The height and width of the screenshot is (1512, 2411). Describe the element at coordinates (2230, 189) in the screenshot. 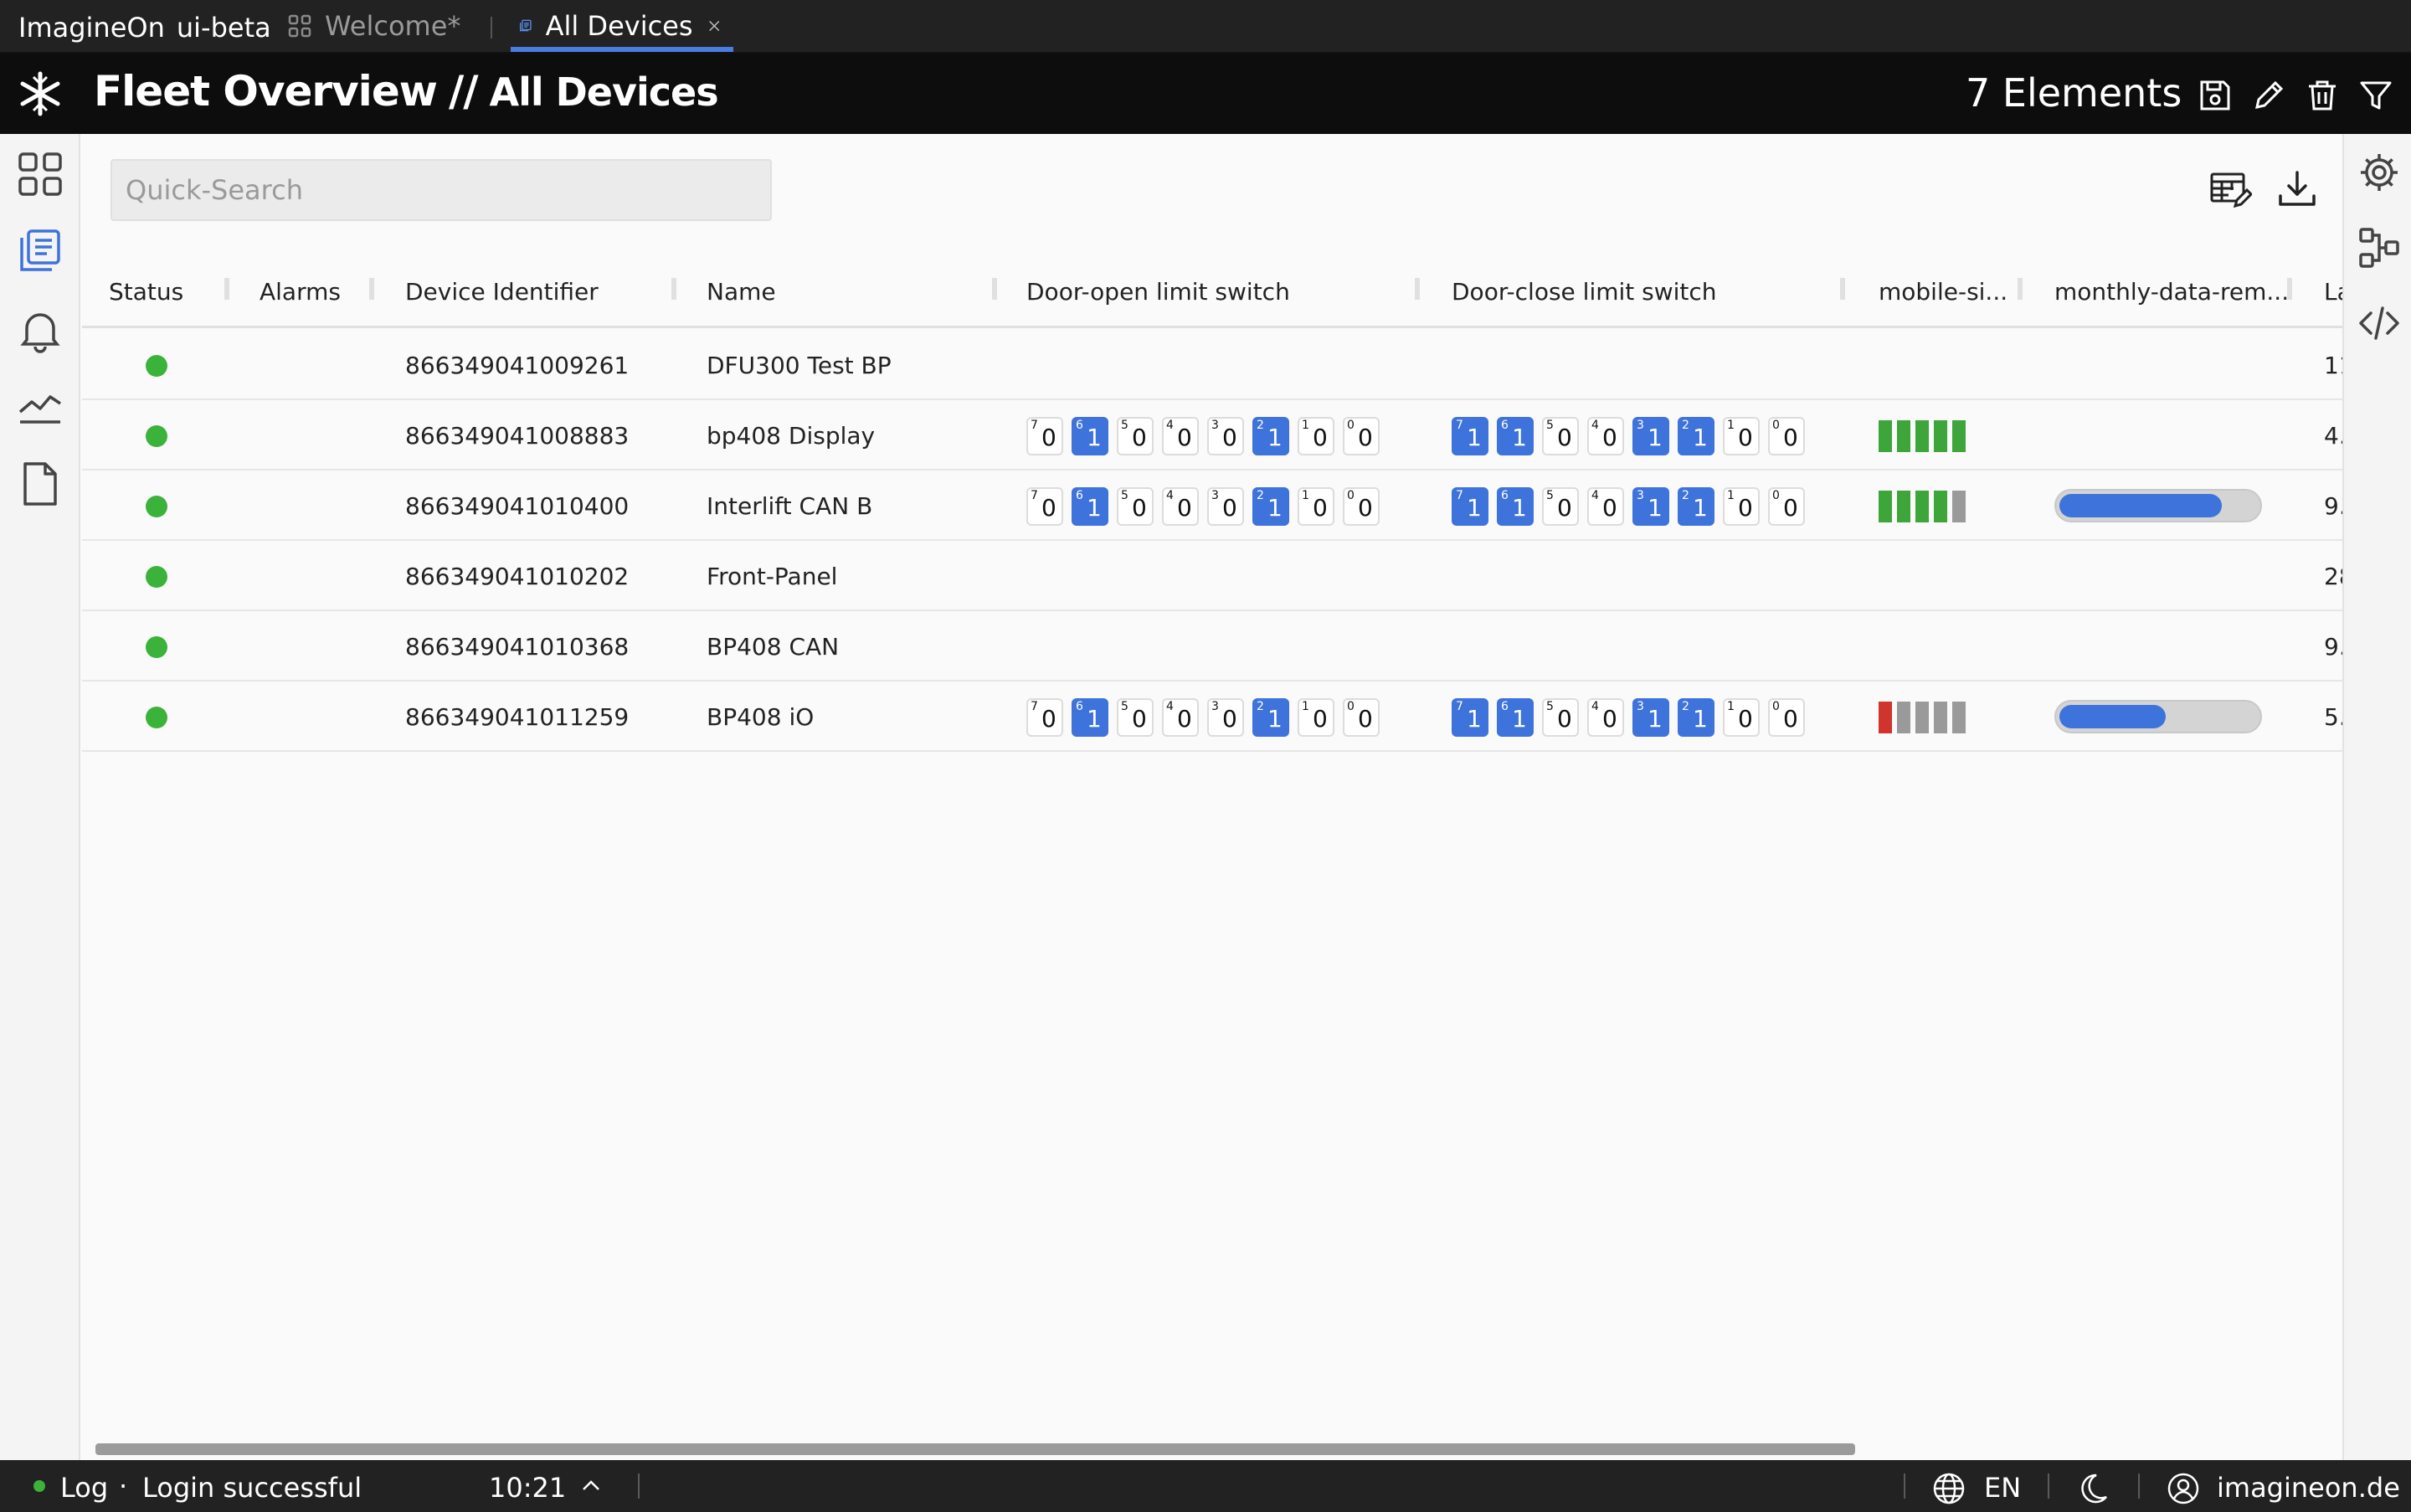

I see `table-edit-icon` at that location.